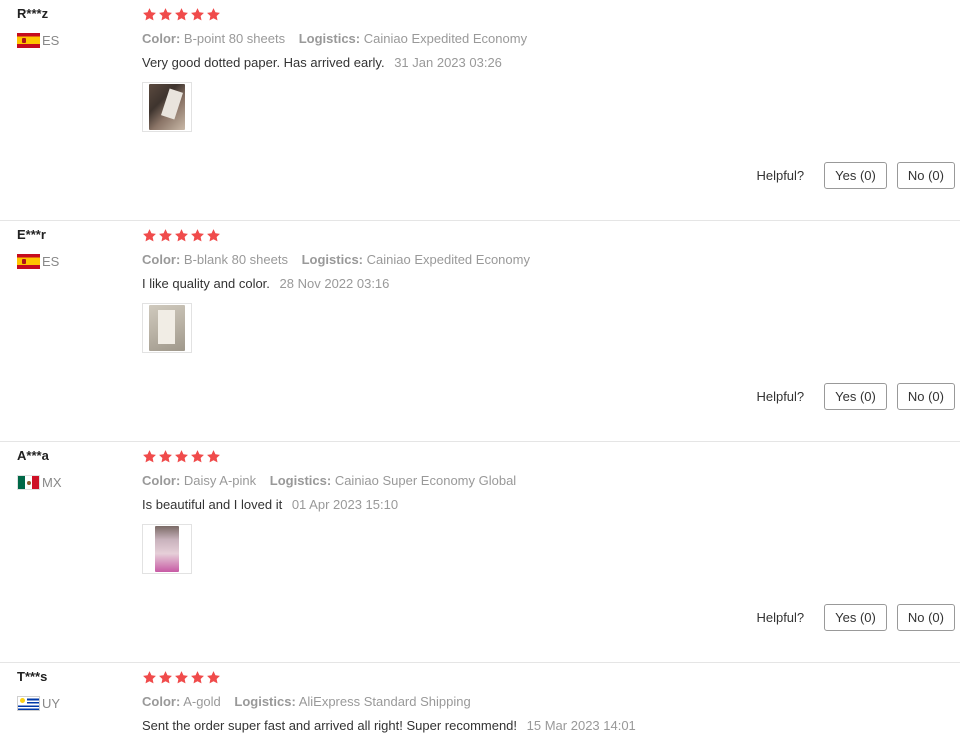  I want to click on review-text: I like quality and color., so click(206, 283).